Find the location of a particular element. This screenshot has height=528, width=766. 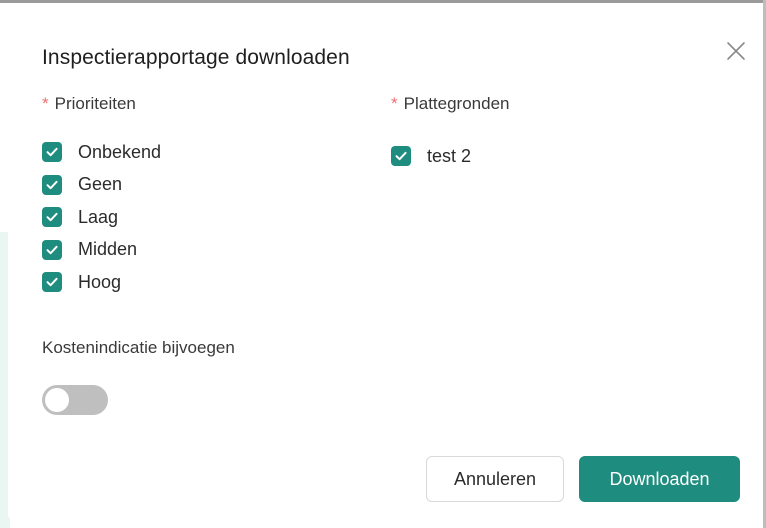

checkbox-onbekend: Onbekend is located at coordinates (101, 152).